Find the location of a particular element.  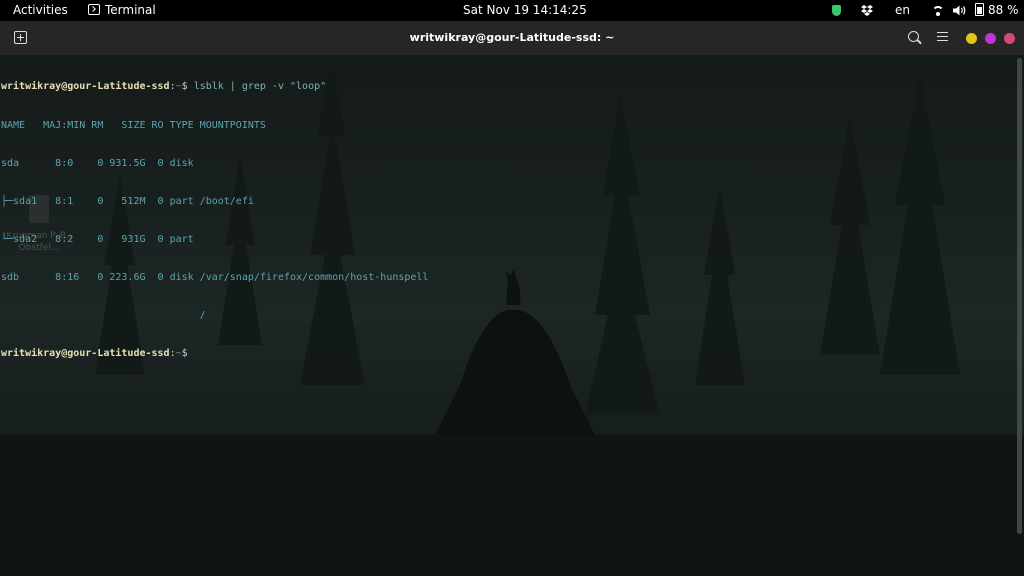

output-line: ├─sda1 8:1 0 512M 0 part /boot/efi is located at coordinates (127, 201).